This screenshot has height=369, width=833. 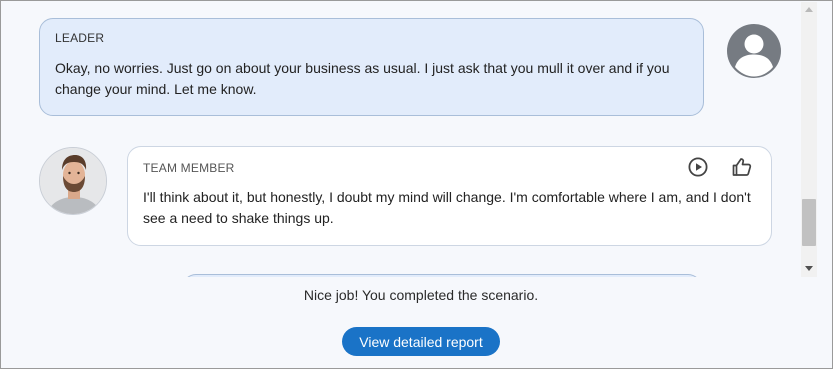 I want to click on thumbs-up-icon, so click(x=742, y=167).